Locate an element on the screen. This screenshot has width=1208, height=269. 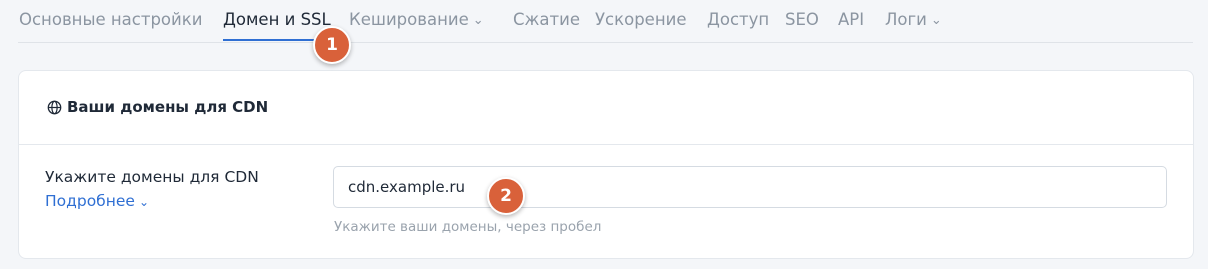
tab-label: Доступ is located at coordinates (738, 19).